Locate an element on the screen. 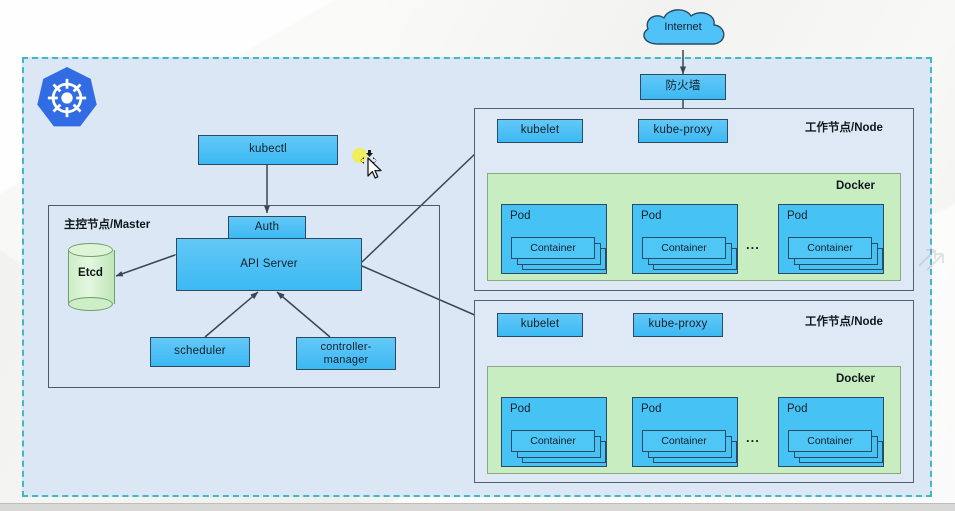 The height and width of the screenshot is (511, 955). docker-label-node-2: Docker is located at coordinates (855, 379).